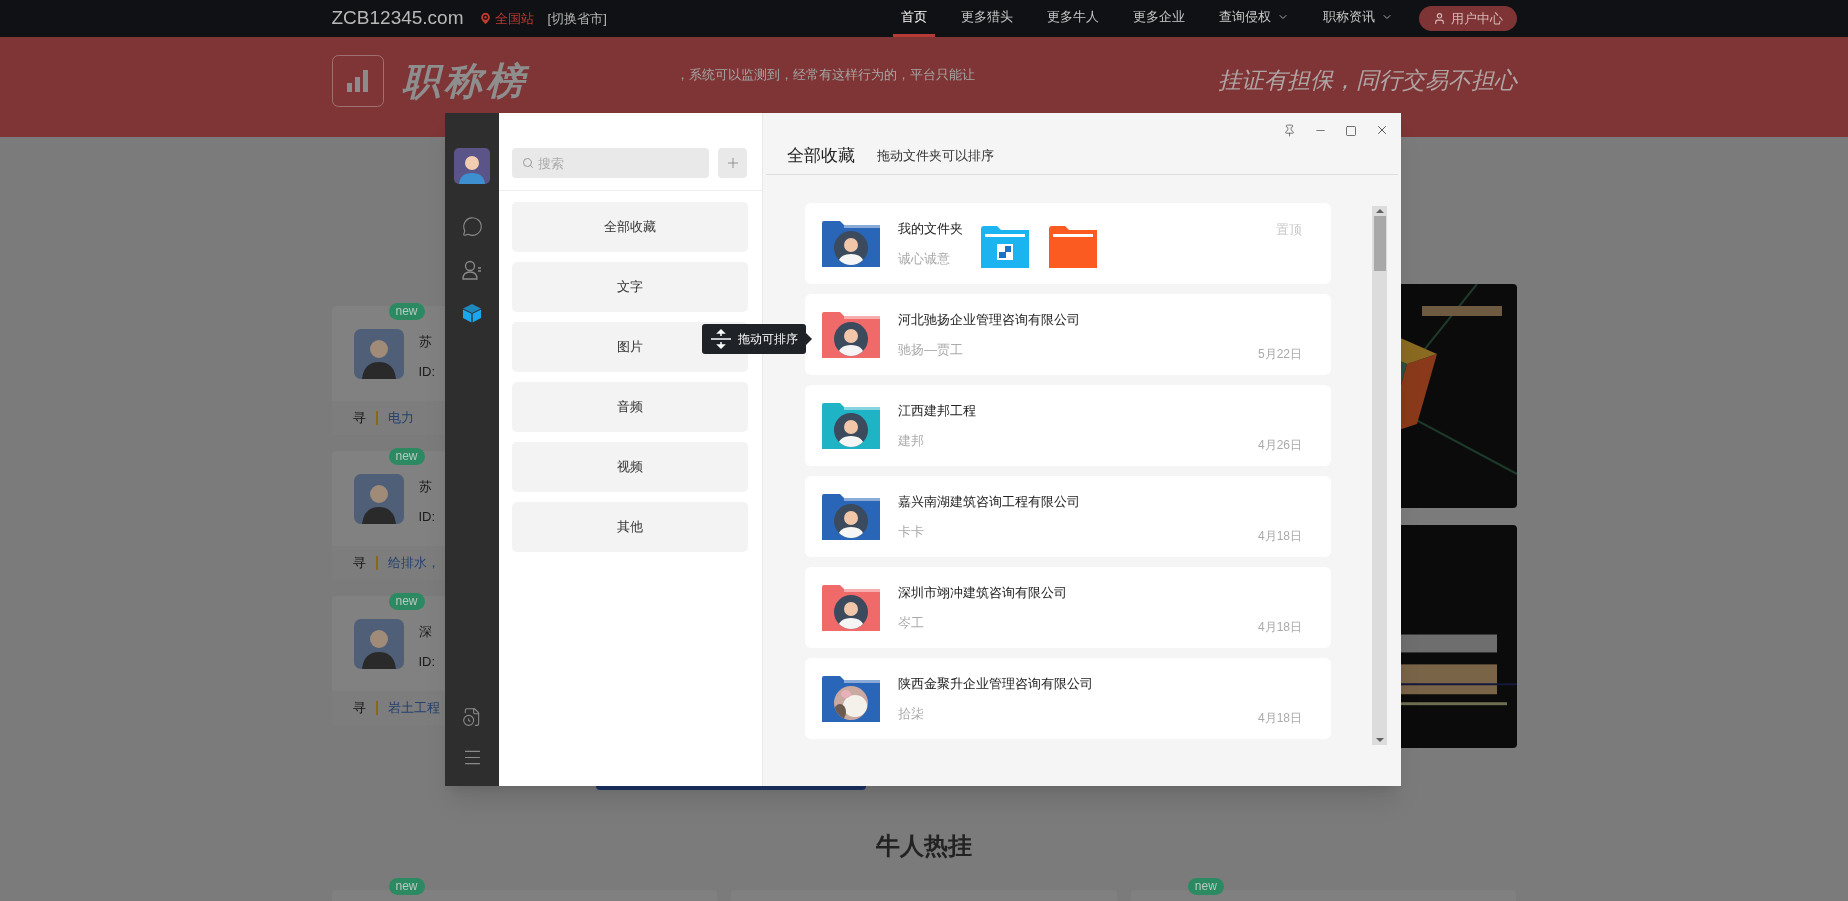 The height and width of the screenshot is (901, 1848). What do you see at coordinates (1379, 211) in the screenshot?
I see `scroll-up-icon` at bounding box center [1379, 211].